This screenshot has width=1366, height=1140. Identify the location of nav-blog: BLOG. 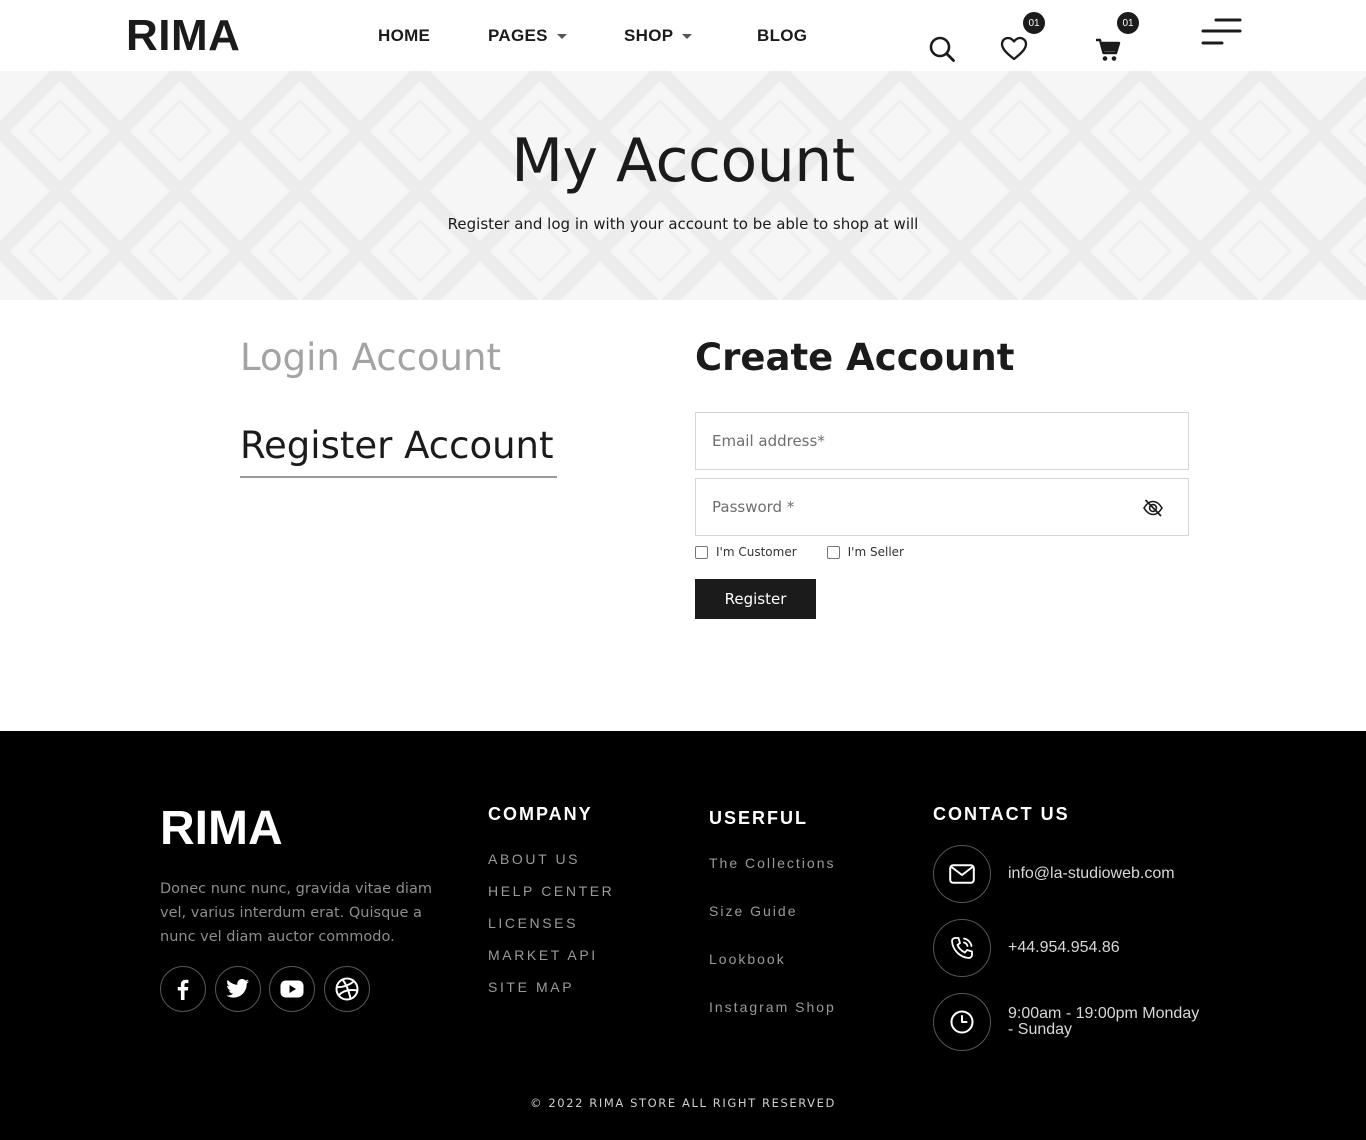
(782, 36).